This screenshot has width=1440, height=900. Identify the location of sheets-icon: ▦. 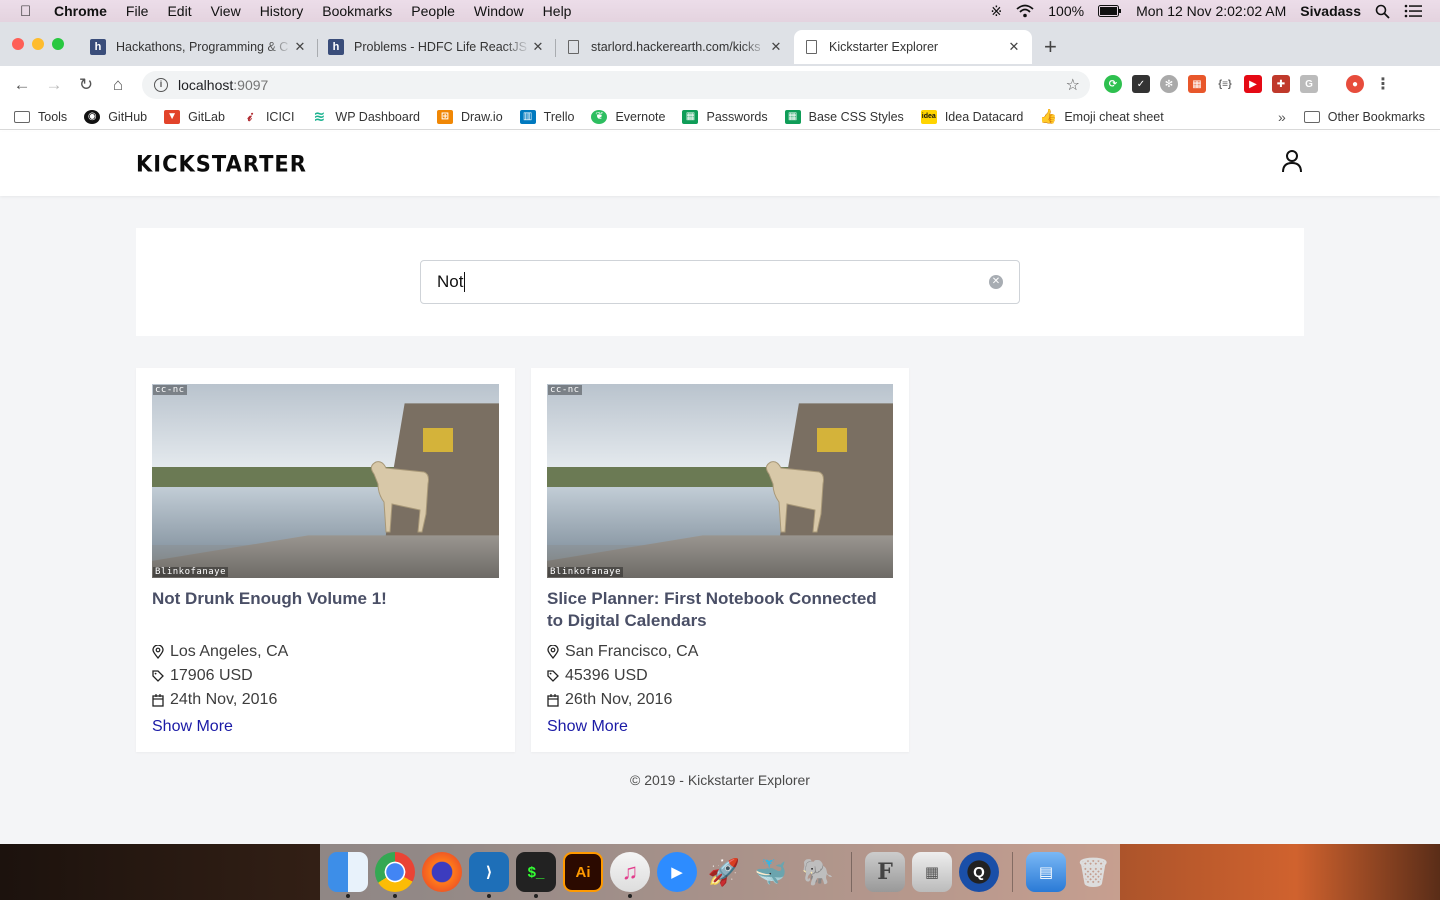
(690, 116).